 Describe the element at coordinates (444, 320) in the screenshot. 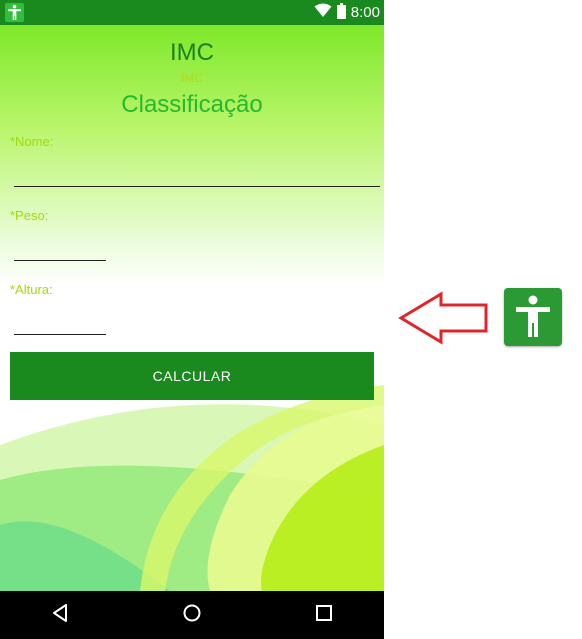

I see `arrow-left-icon` at that location.